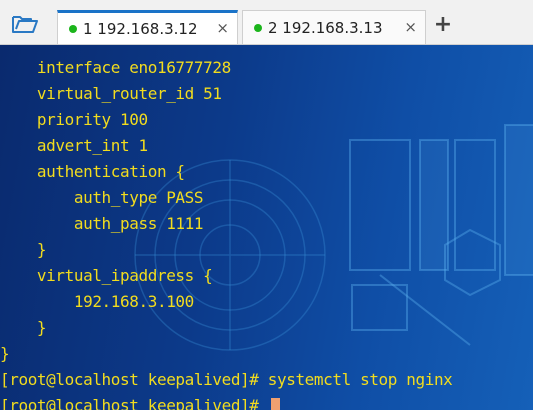  I want to click on terminal-line: virtual_router_id 51, so click(111, 93).